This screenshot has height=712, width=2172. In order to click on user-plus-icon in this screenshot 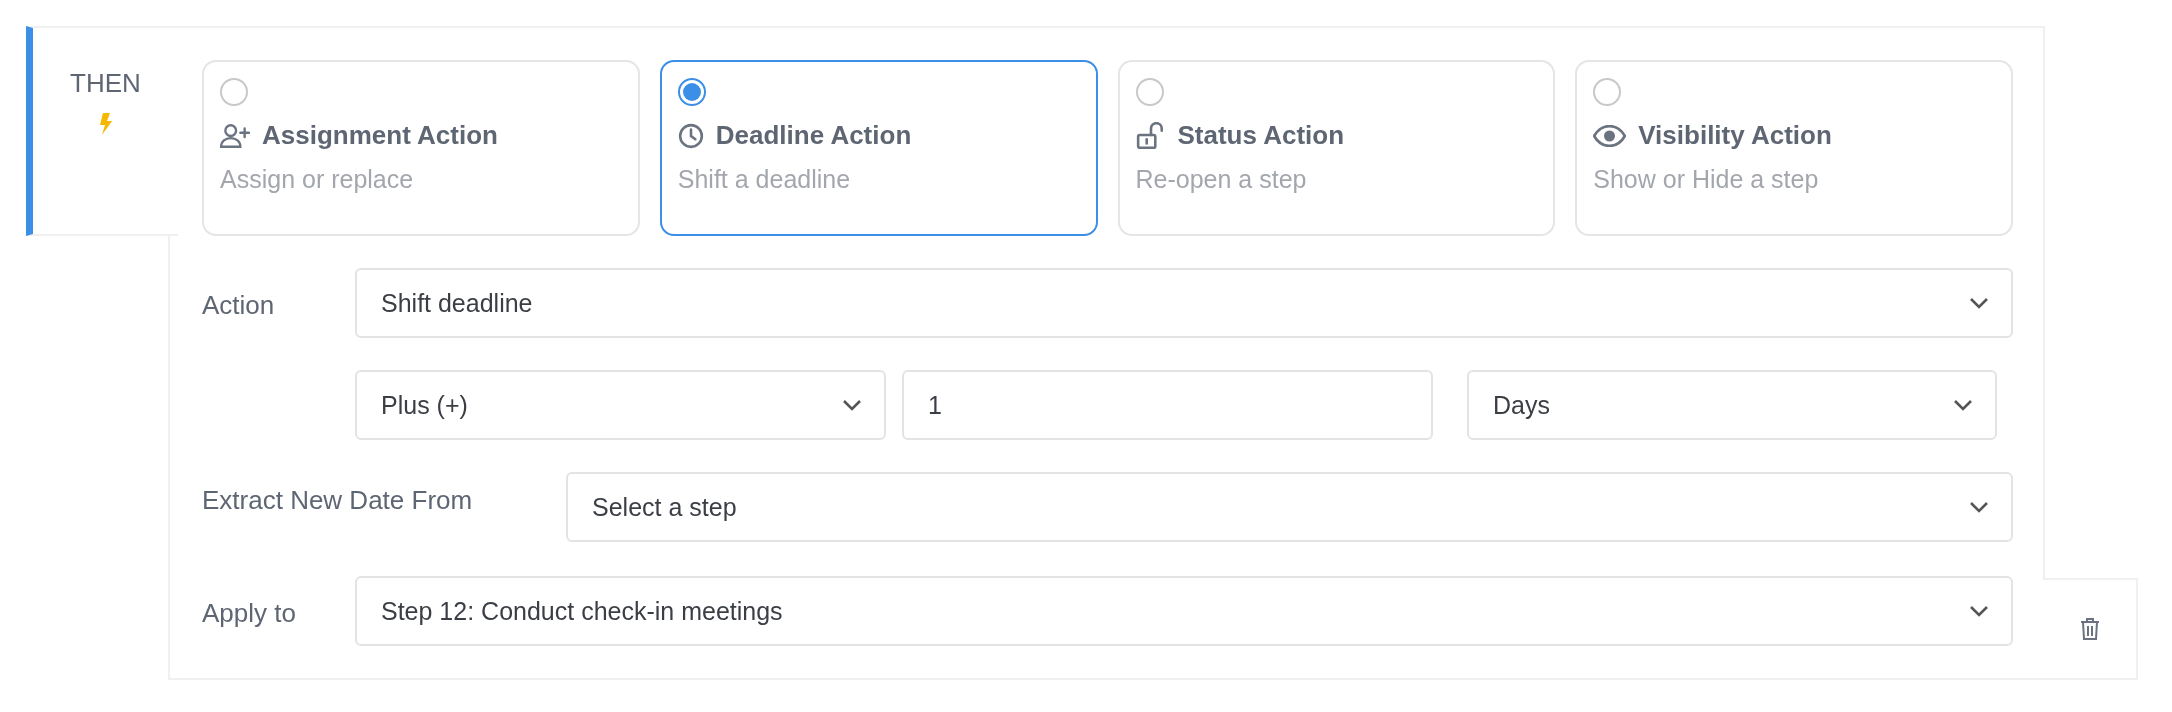, I will do `click(235, 135)`.